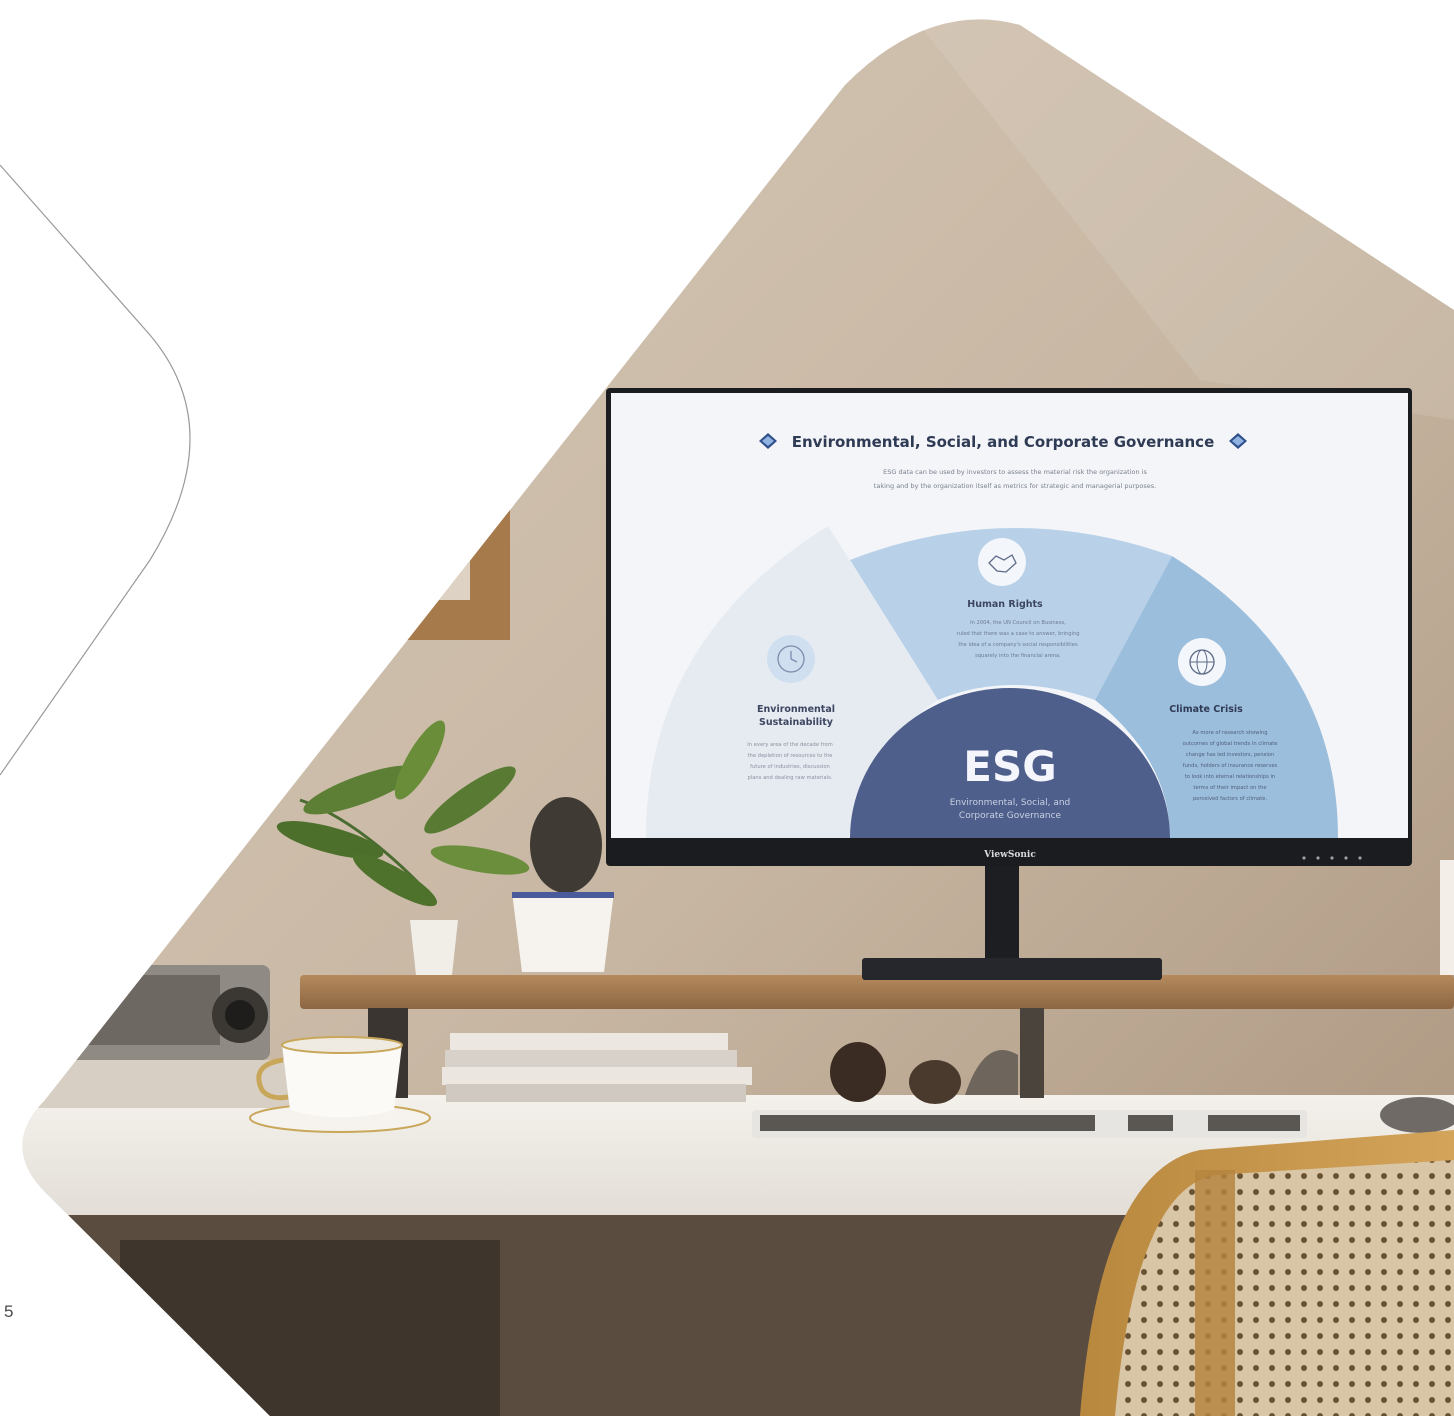 The image size is (1454, 1416). Describe the element at coordinates (95, 470) in the screenshot. I see `decorative-outline` at that location.